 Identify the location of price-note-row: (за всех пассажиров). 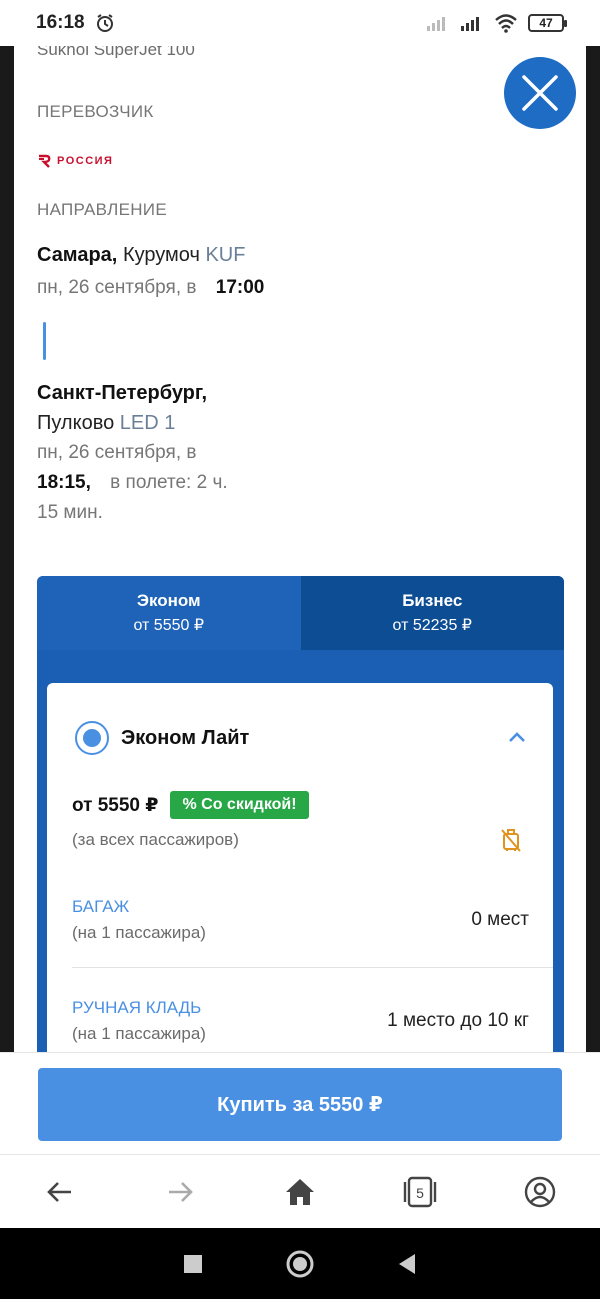
(297, 840).